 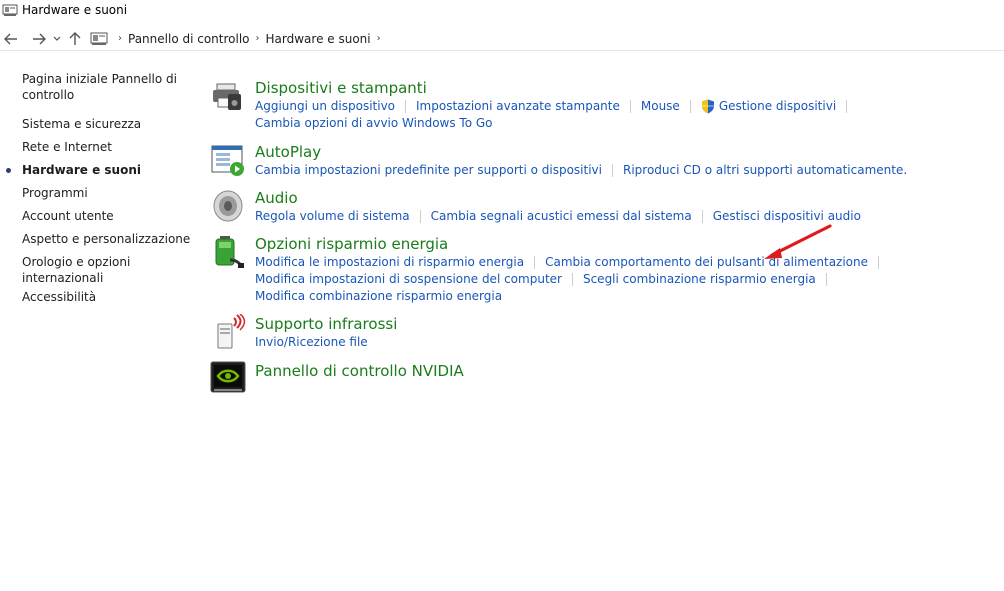 I want to click on sidebar-item-label: Hardware e suoni, so click(x=81, y=170).